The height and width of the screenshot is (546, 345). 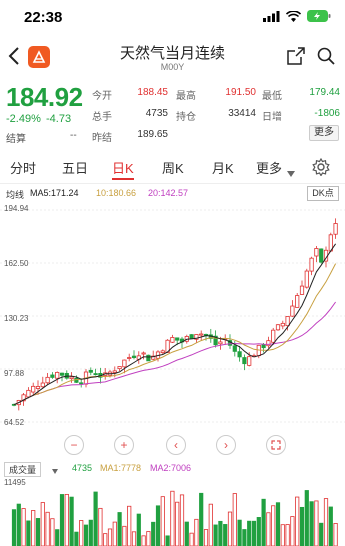 I want to click on zoom-out-button: −, so click(x=74, y=445).